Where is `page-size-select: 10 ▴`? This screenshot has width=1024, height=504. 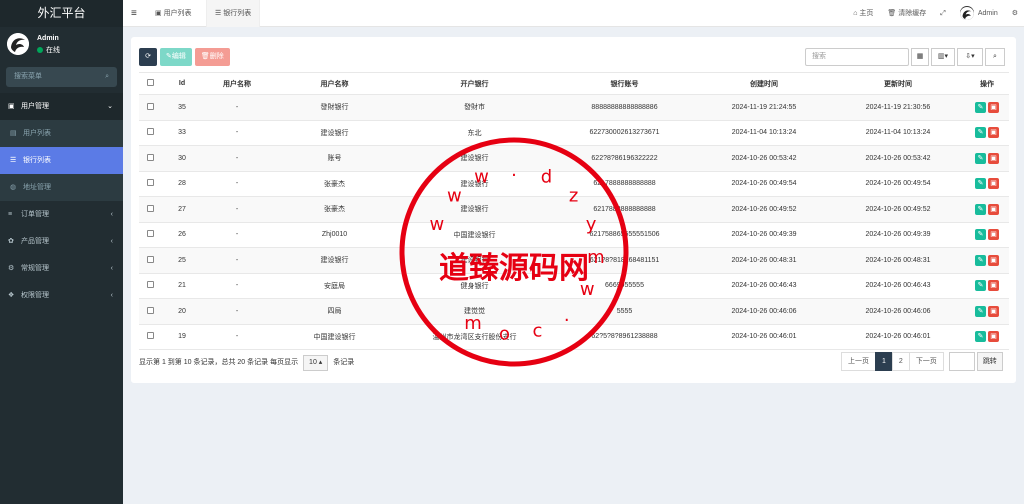
page-size-select: 10 ▴ is located at coordinates (316, 363).